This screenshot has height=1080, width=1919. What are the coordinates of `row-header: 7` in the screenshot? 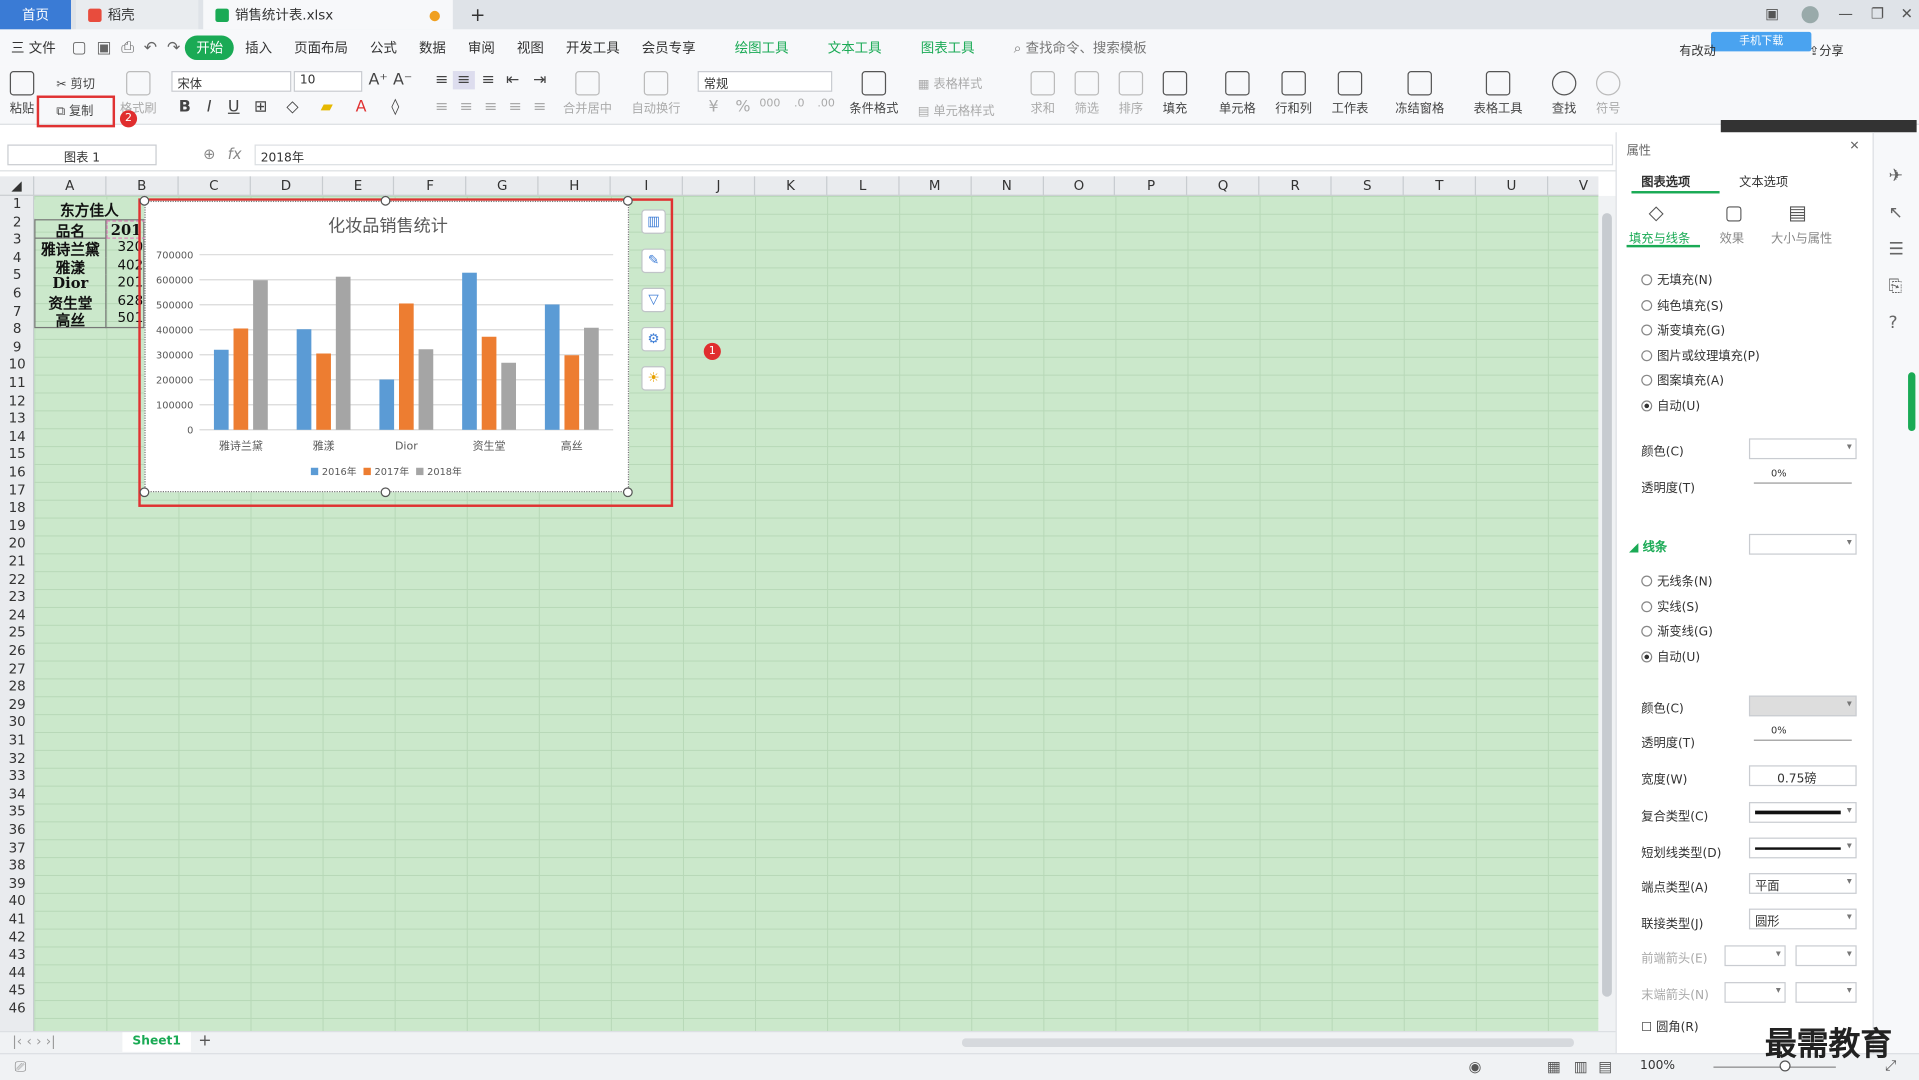 It's located at (17, 312).